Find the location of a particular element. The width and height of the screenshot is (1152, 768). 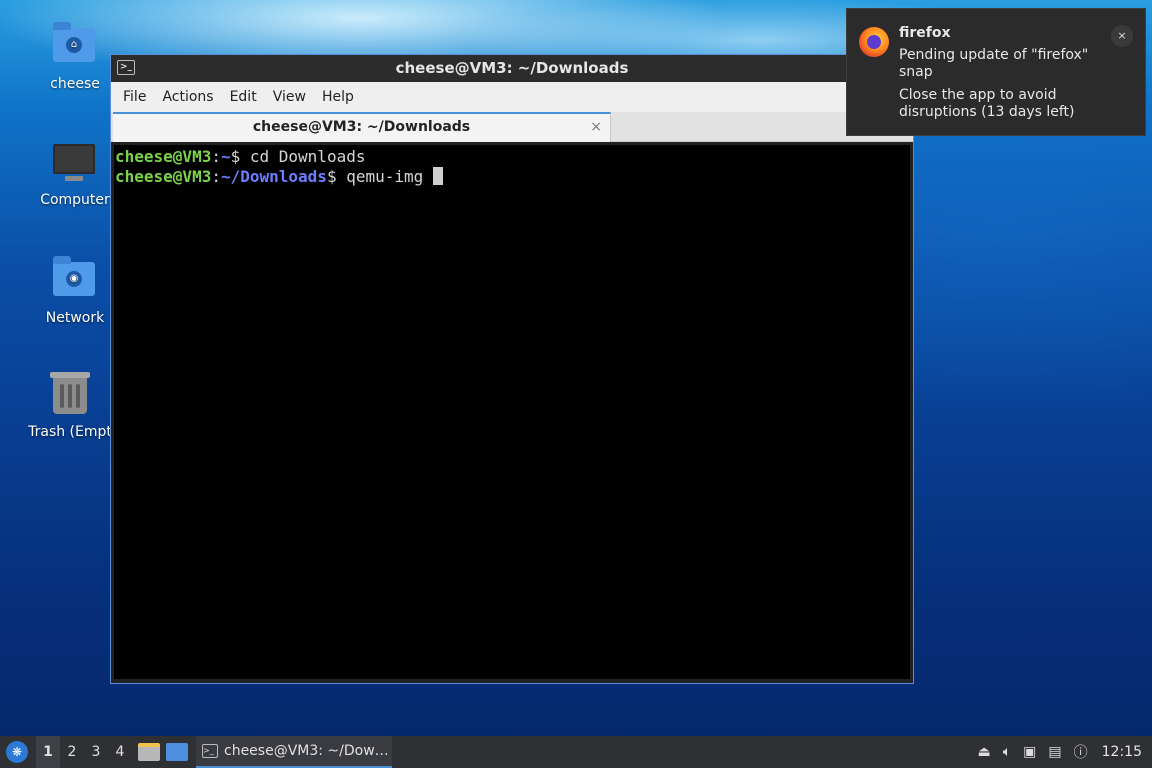

eject-icon: ⏏ is located at coordinates (984, 752).